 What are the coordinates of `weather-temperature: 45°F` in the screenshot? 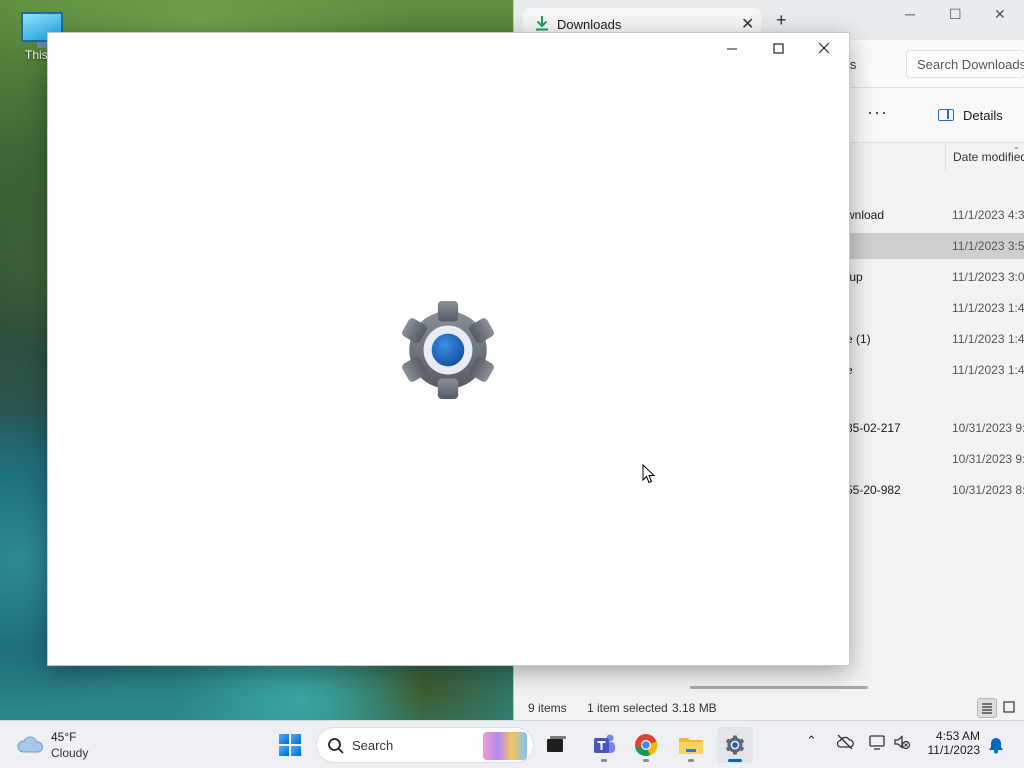 It's located at (64, 737).